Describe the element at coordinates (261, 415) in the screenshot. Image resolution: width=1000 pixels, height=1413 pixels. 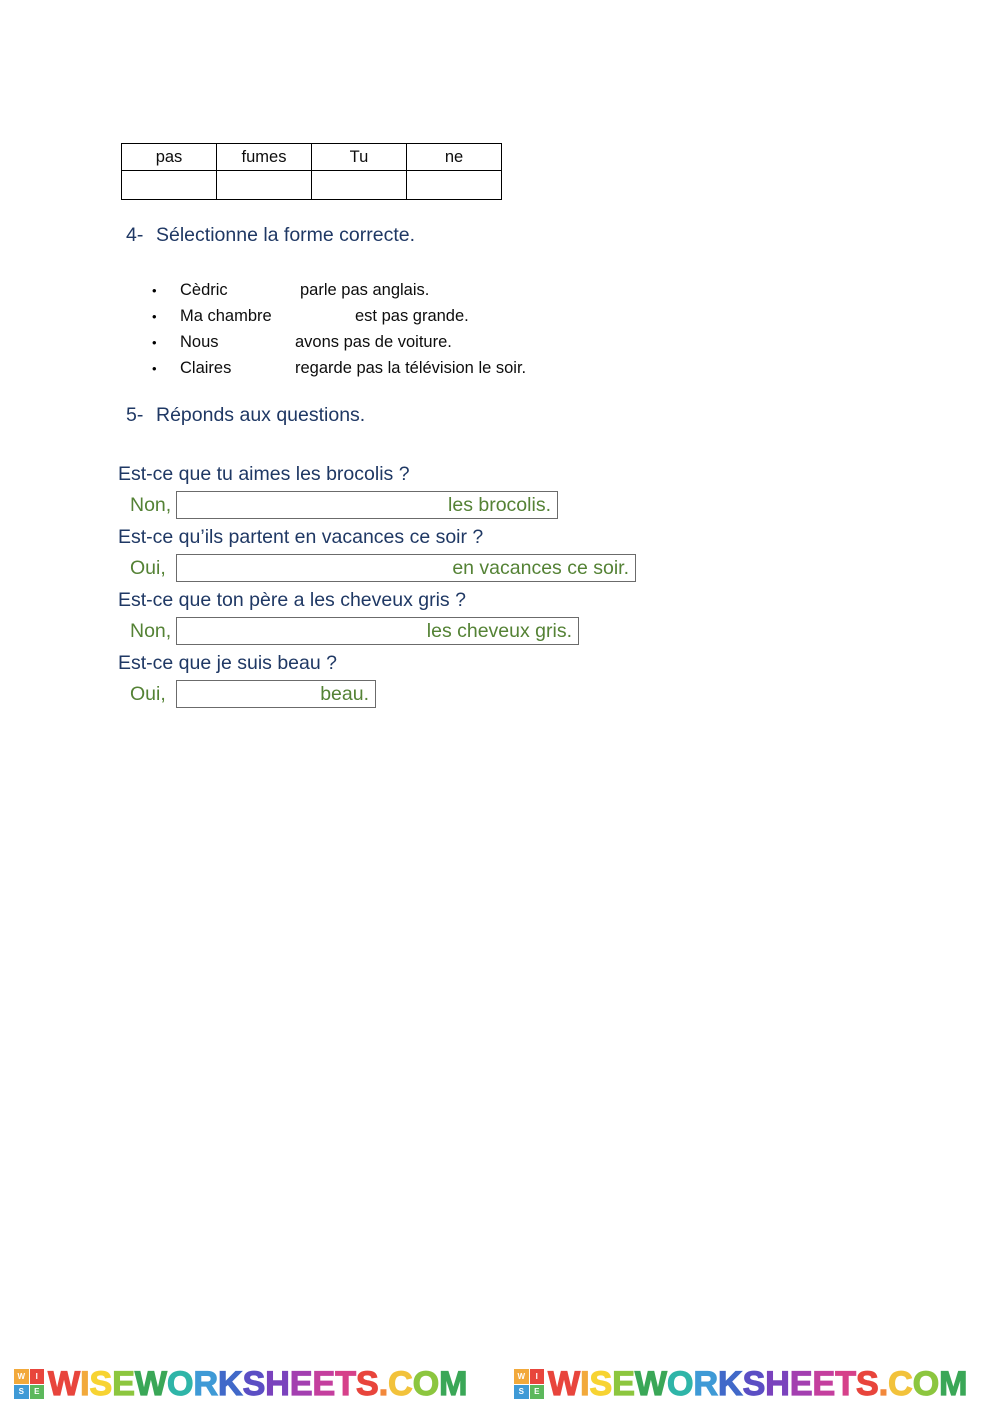
I see `exercise-5-title: Réponds aux questions.` at that location.